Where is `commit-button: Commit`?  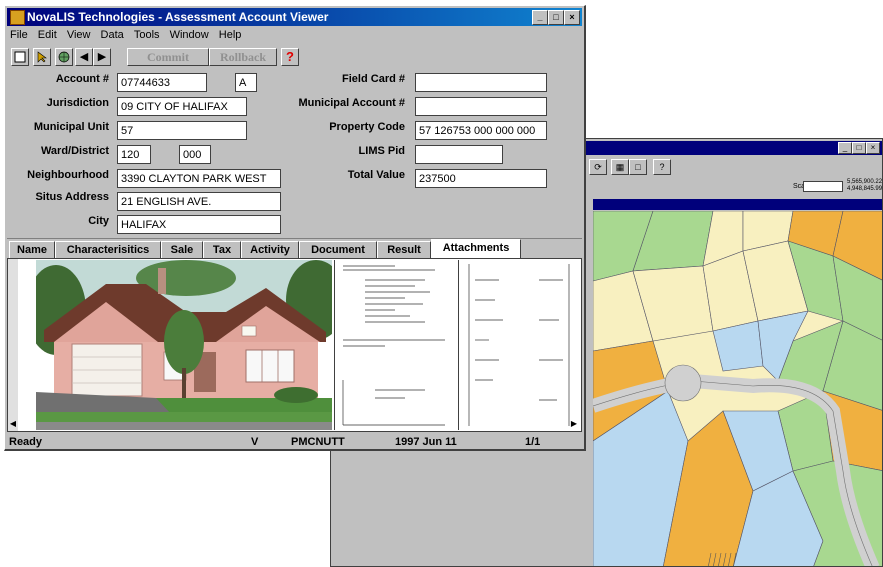 commit-button: Commit is located at coordinates (168, 57).